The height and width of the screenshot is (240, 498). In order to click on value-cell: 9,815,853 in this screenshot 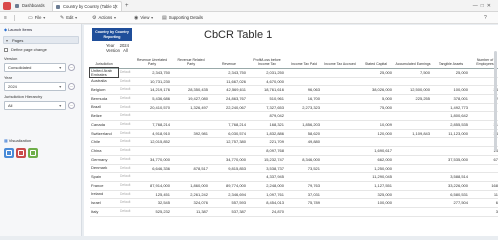, I will do `click(229, 169)`.